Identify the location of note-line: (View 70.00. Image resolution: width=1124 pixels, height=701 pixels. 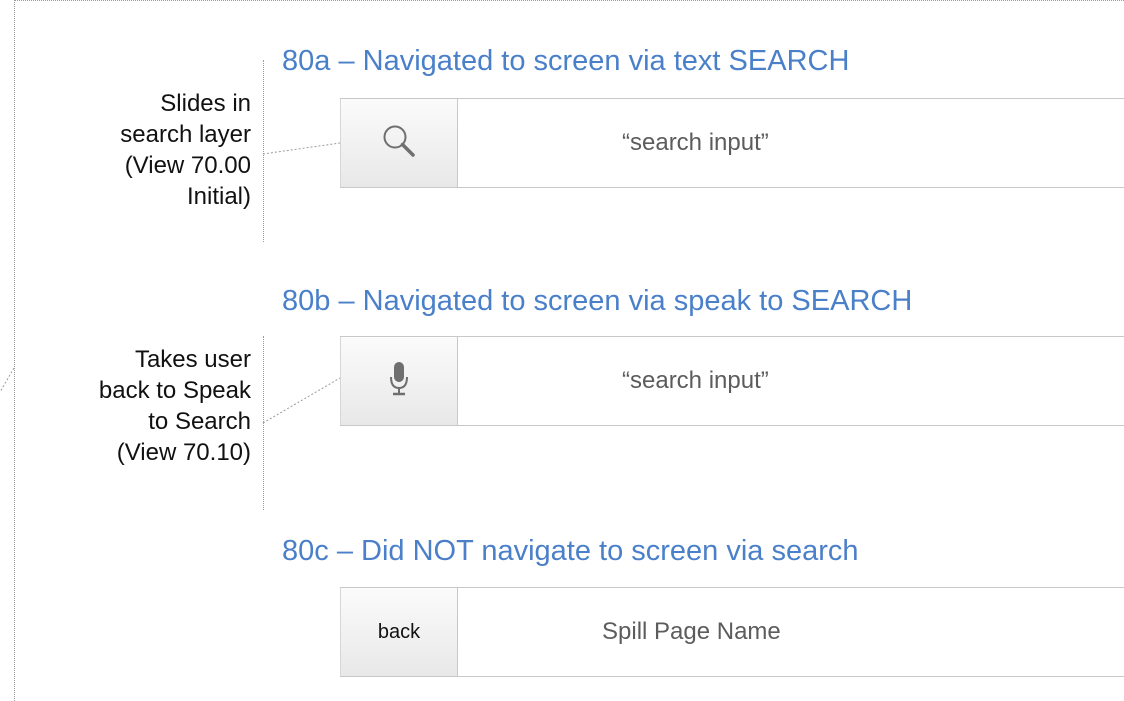
(187, 165).